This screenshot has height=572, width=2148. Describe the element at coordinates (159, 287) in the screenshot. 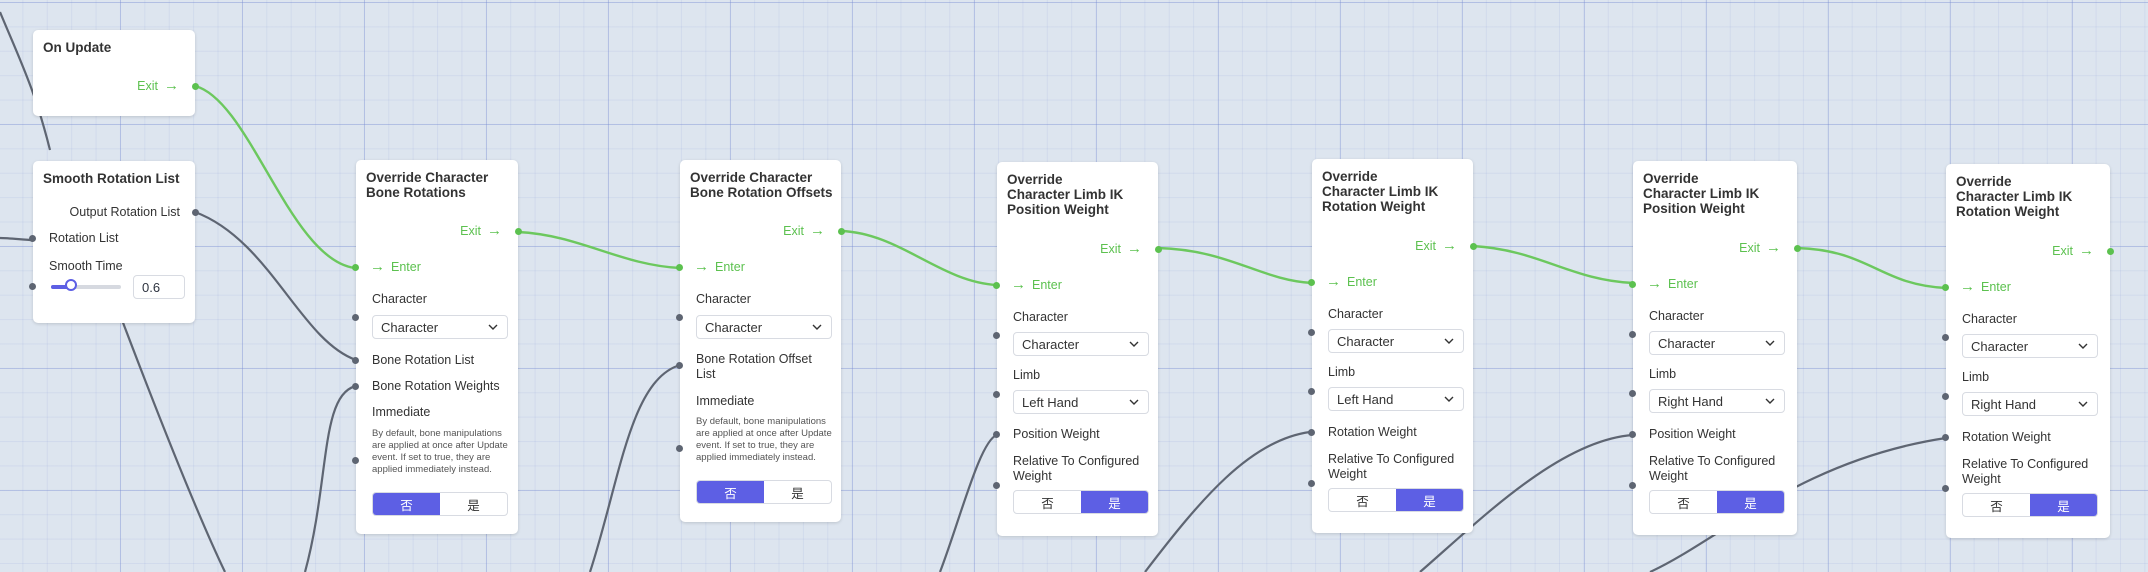

I see `smooth-time-input: 0.6` at that location.